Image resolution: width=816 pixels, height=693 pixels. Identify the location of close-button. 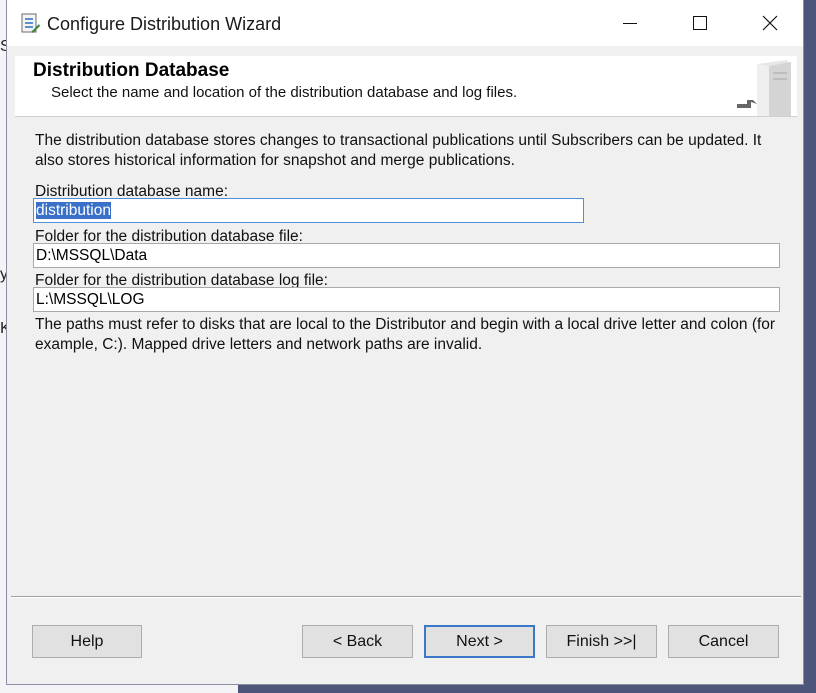
(770, 23).